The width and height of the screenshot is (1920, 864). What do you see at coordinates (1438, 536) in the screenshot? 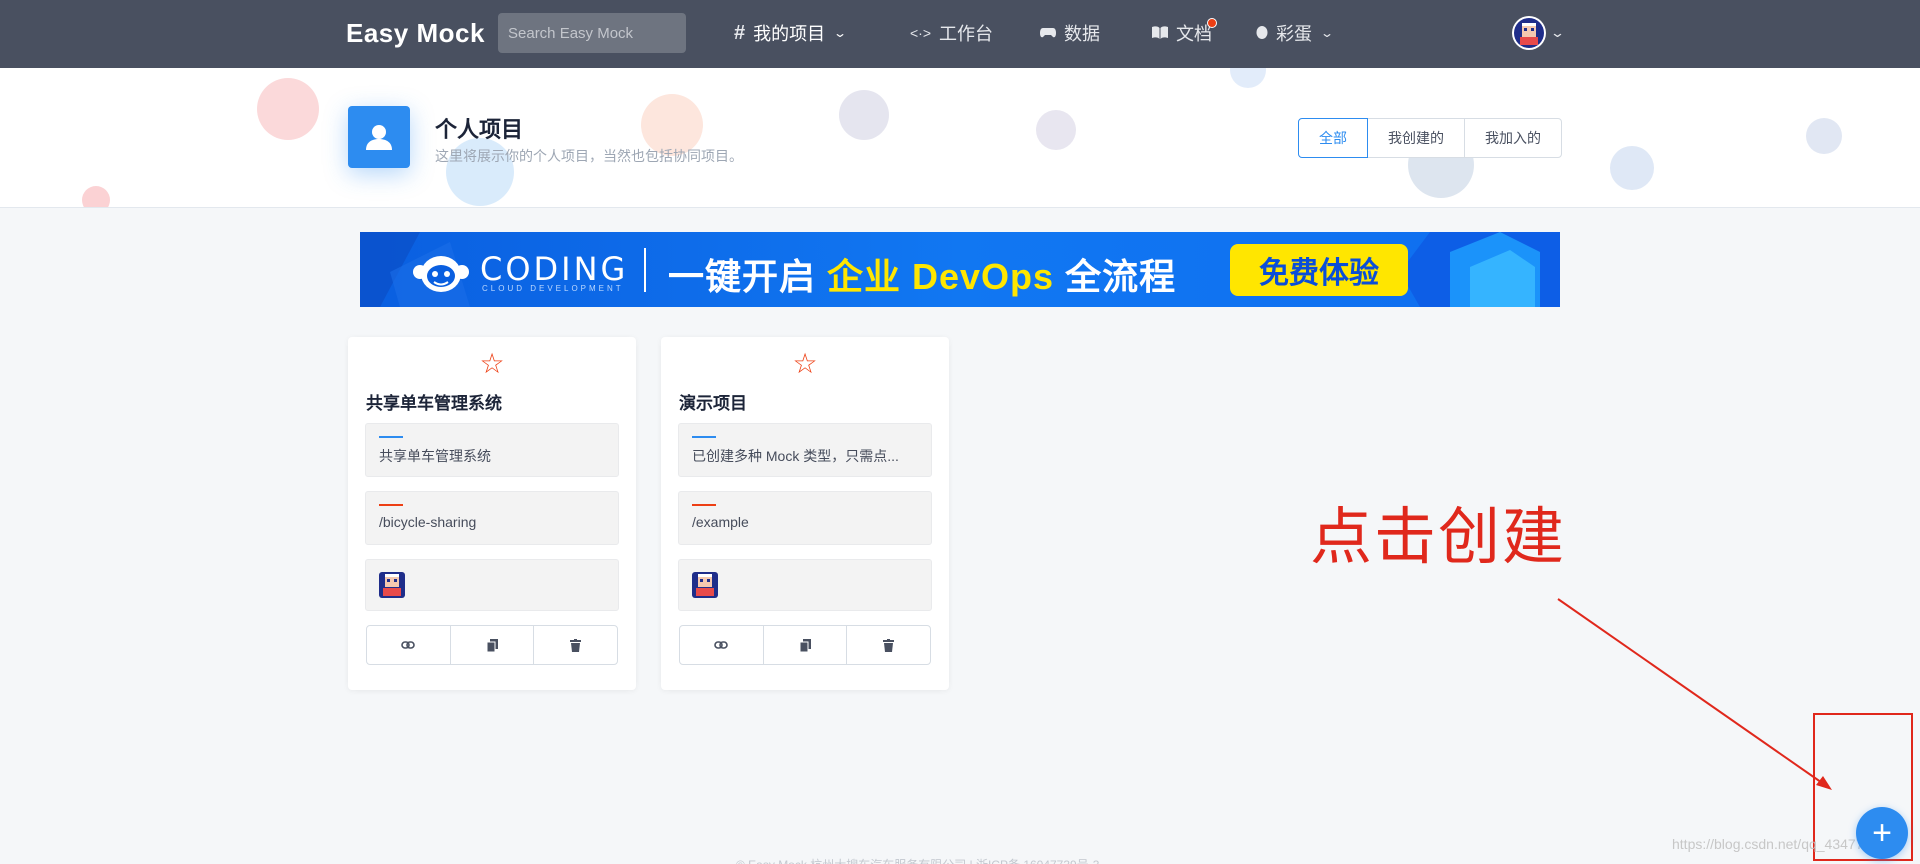
I see `annotation-text: 点击创建` at bounding box center [1438, 536].